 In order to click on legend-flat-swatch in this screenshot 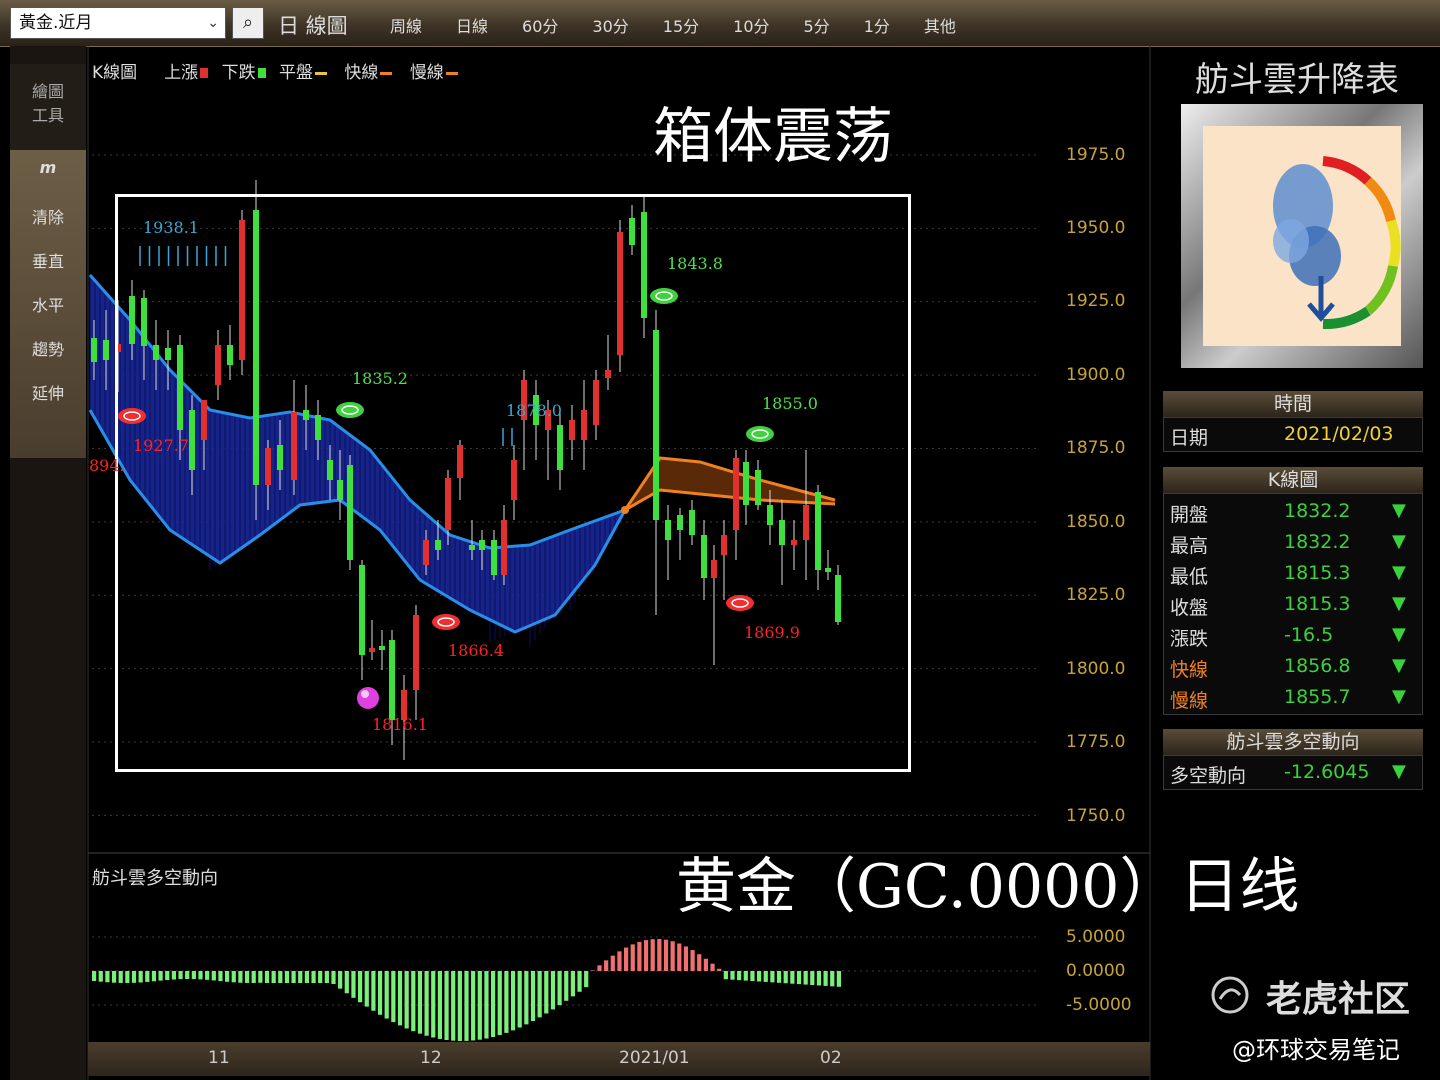, I will do `click(321, 73)`.